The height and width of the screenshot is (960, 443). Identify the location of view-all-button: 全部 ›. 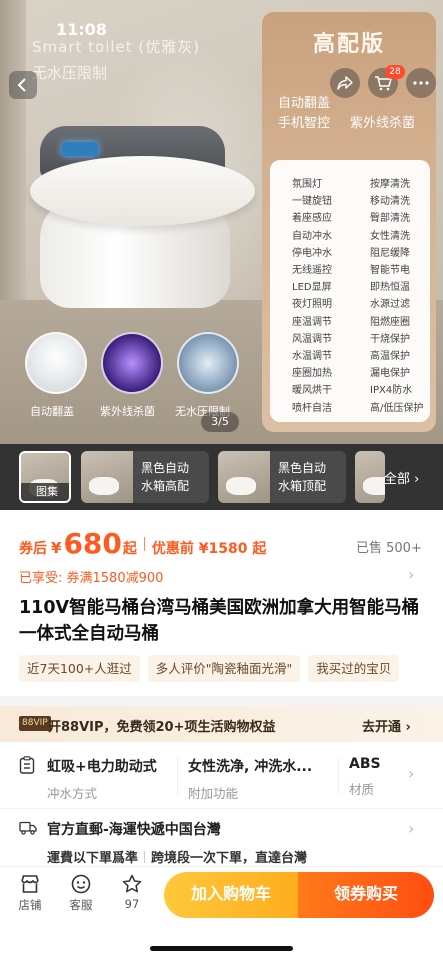
(401, 477).